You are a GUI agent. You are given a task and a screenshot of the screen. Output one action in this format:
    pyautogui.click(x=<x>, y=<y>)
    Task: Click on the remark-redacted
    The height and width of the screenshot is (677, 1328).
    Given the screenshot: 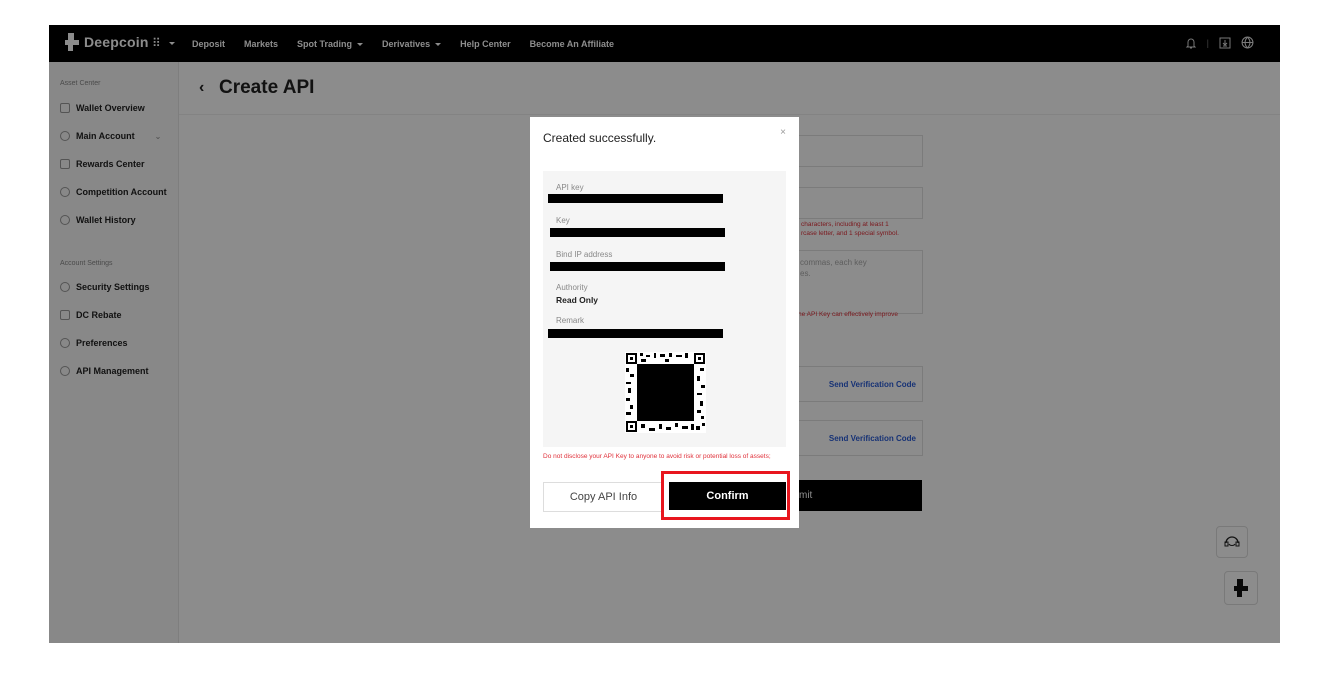 What is the action you would take?
    pyautogui.click(x=635, y=333)
    